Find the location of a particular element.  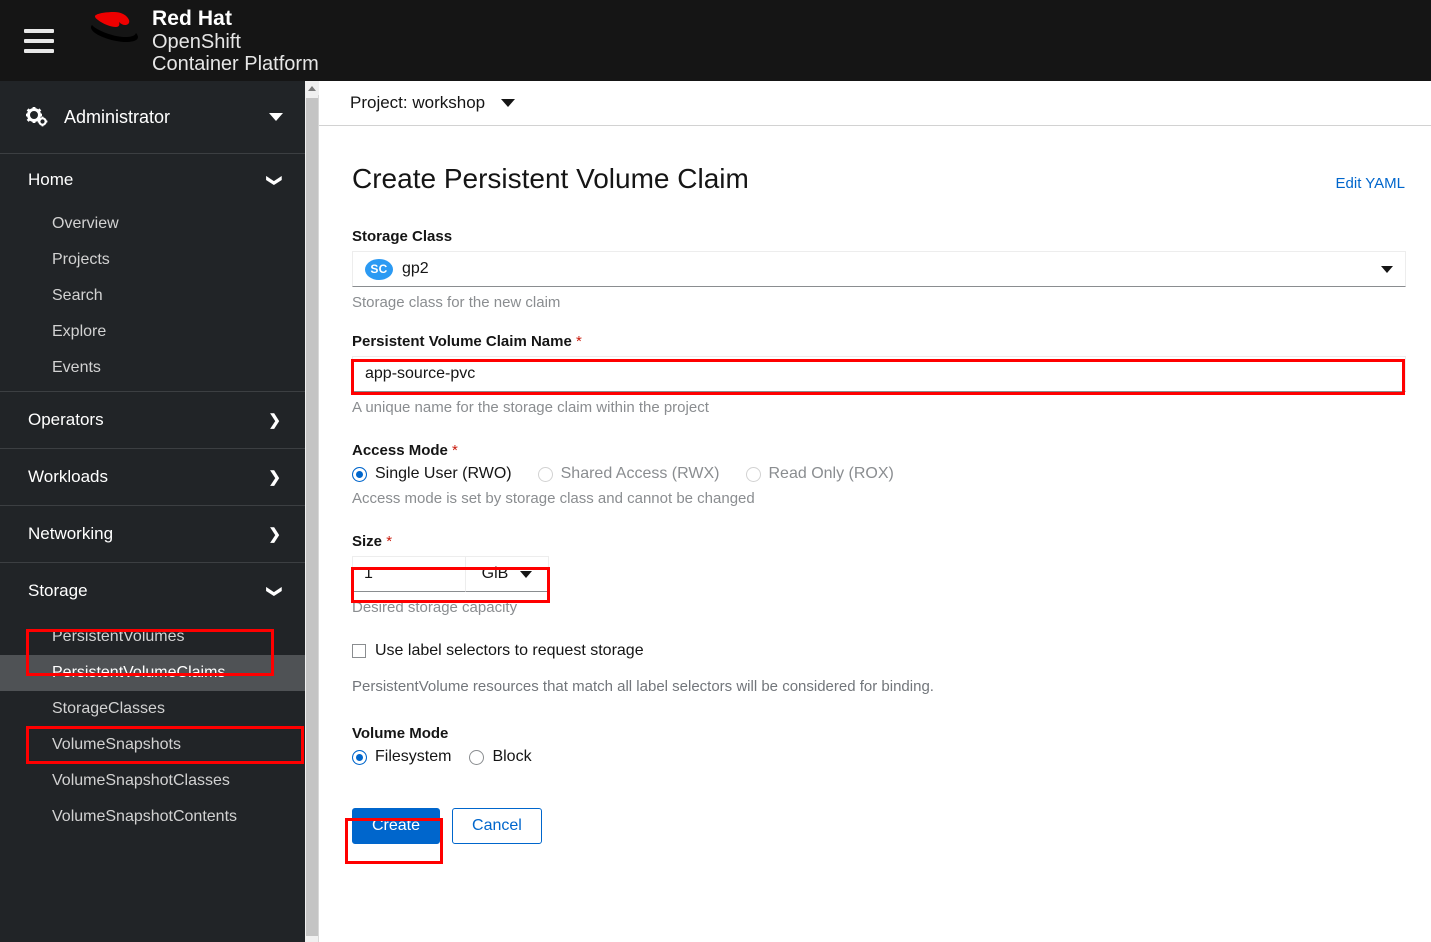

volume-mode-option-block-label: Block is located at coordinates (512, 756).